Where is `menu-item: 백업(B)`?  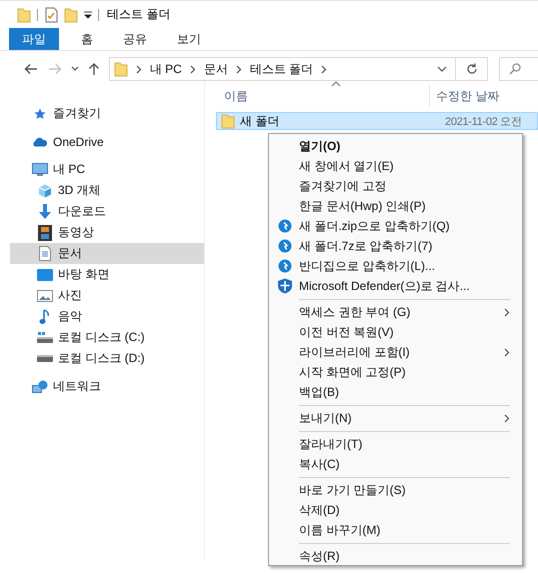 menu-item: 백업(B) is located at coordinates (395, 392).